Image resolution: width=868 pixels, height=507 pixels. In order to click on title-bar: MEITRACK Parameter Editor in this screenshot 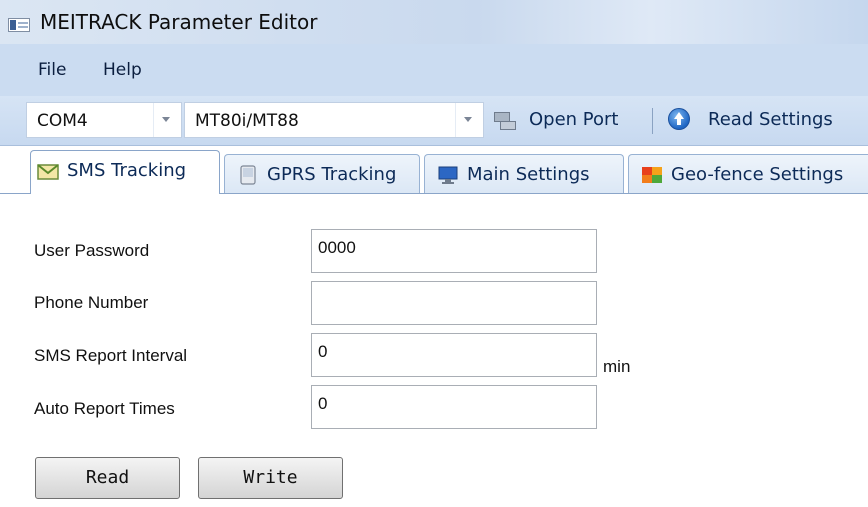, I will do `click(434, 22)`.